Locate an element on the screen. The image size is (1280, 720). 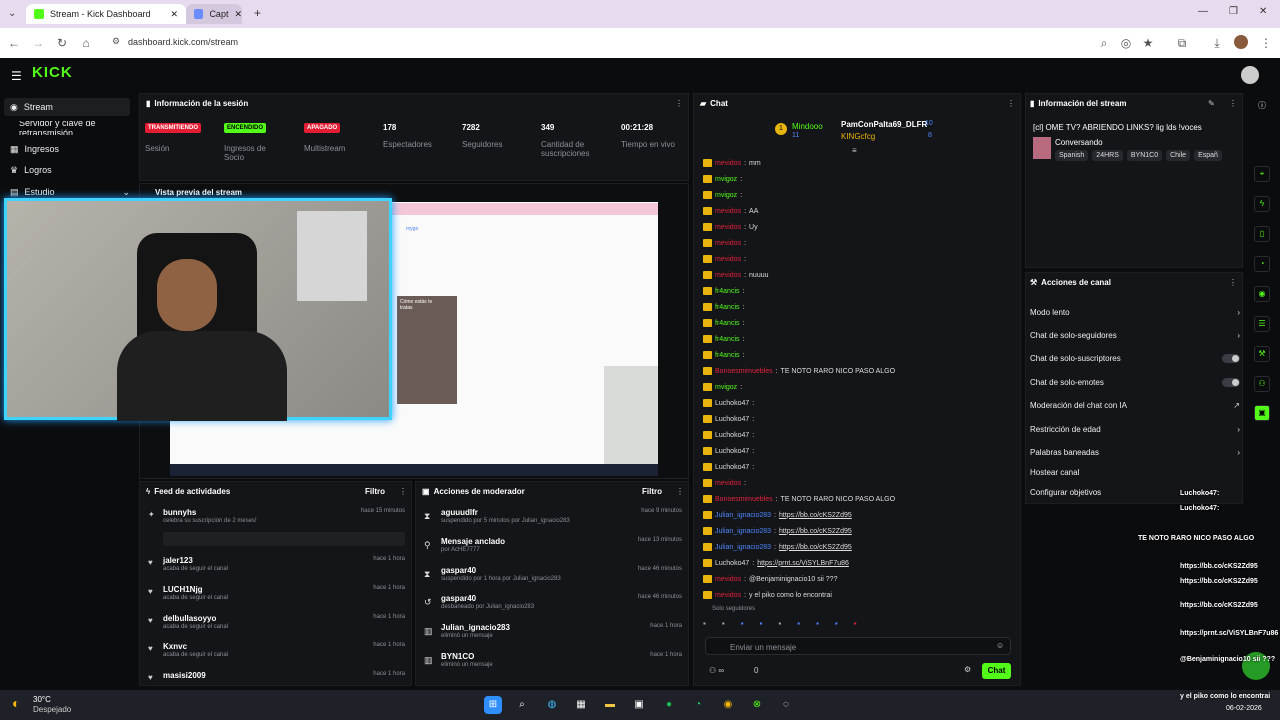
feed-item-name: bunnyhs is located at coordinates (179, 512).